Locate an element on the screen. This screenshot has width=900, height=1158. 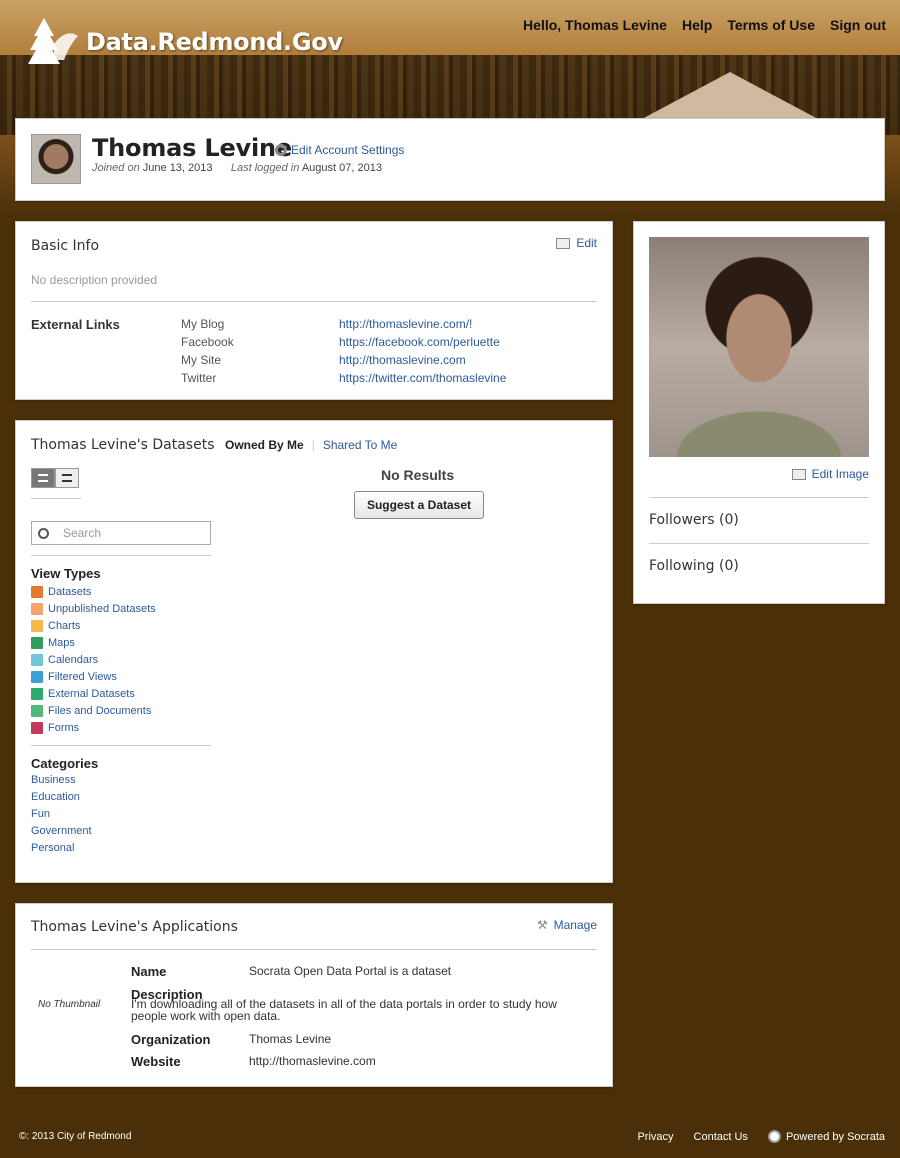
view-type-item: Charts is located at coordinates (93, 625).